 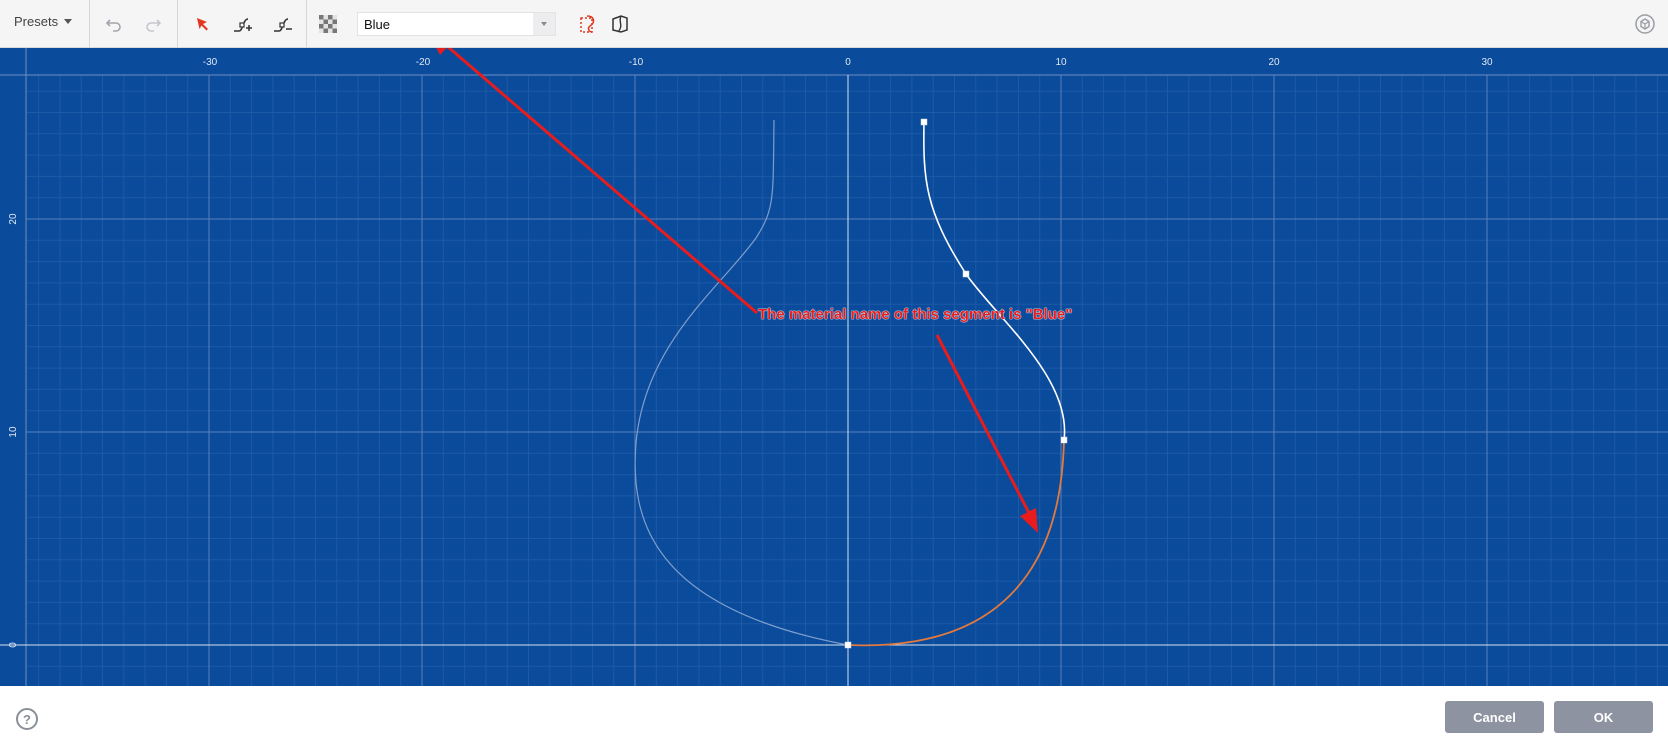 I want to click on select-tool-button, so click(x=203, y=24).